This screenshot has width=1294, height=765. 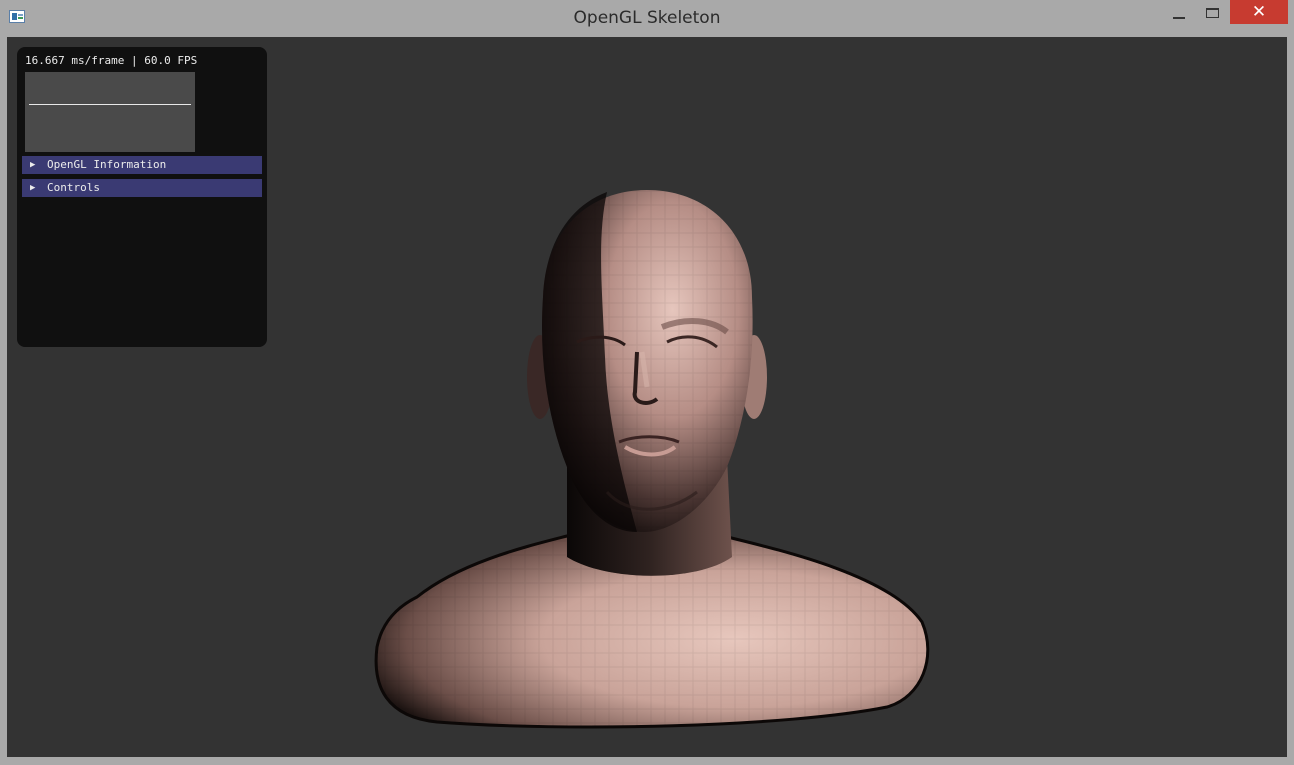 What do you see at coordinates (142, 188) in the screenshot?
I see `controls-header: ▶ Controls` at bounding box center [142, 188].